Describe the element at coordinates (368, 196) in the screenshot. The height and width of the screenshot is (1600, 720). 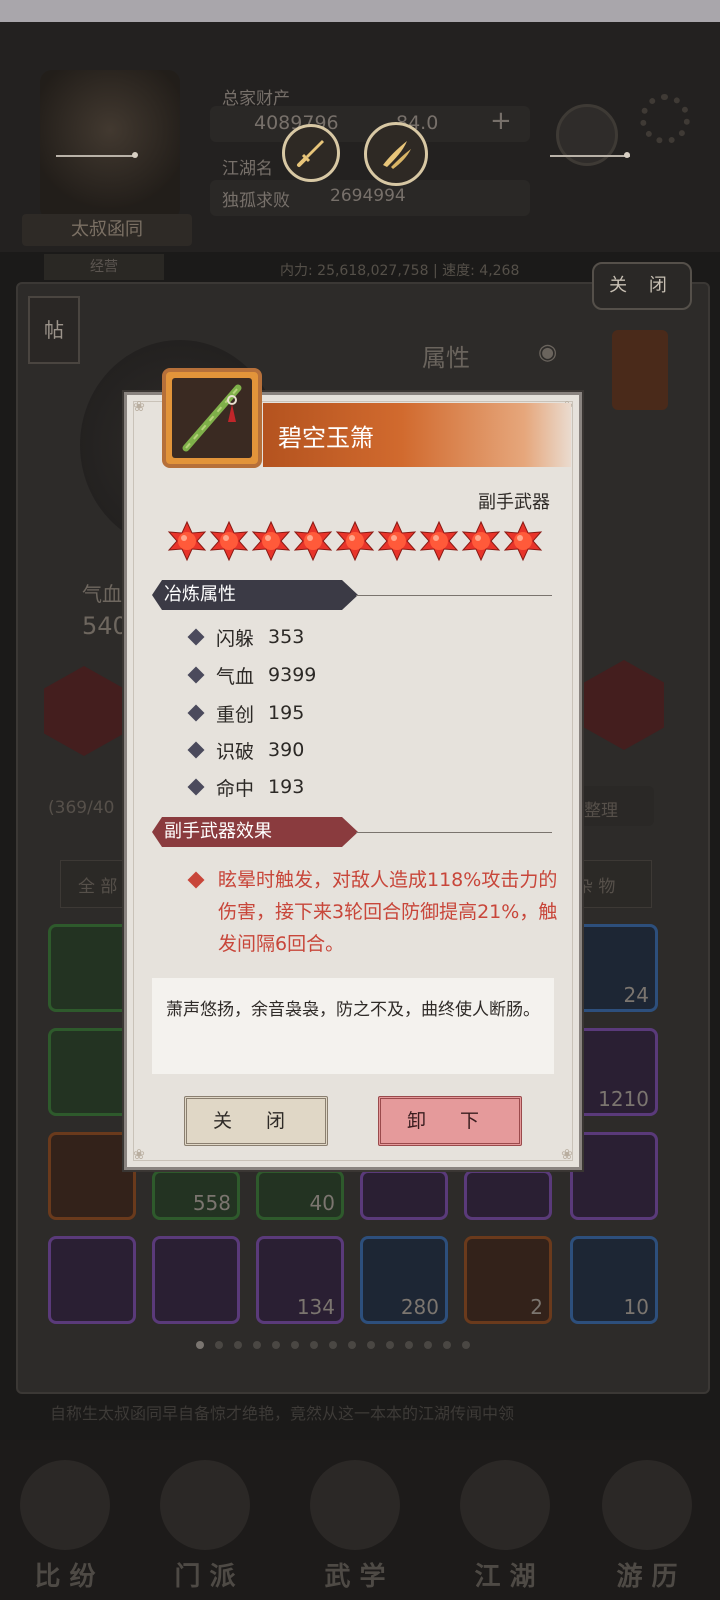
I see `undefeated-value: 2694994` at that location.